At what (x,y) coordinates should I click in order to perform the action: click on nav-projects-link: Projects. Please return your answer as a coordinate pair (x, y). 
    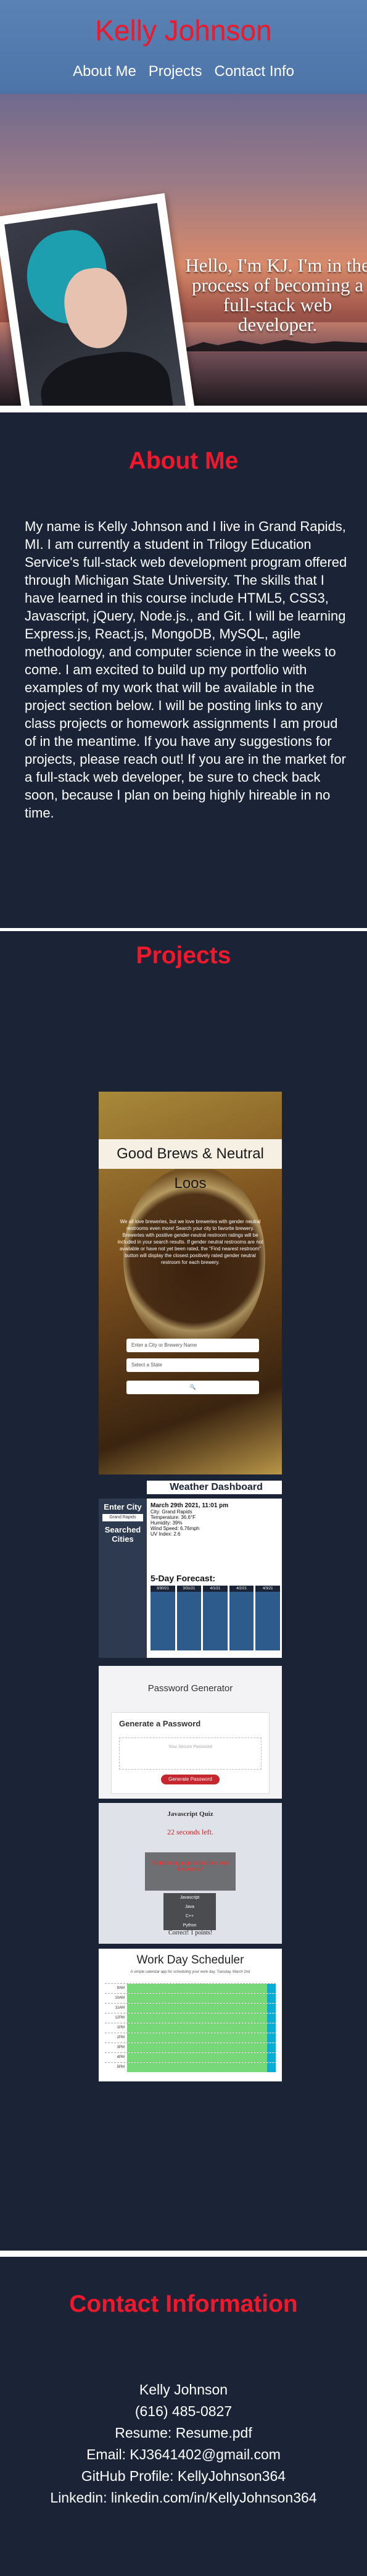
    Looking at the image, I should click on (175, 71).